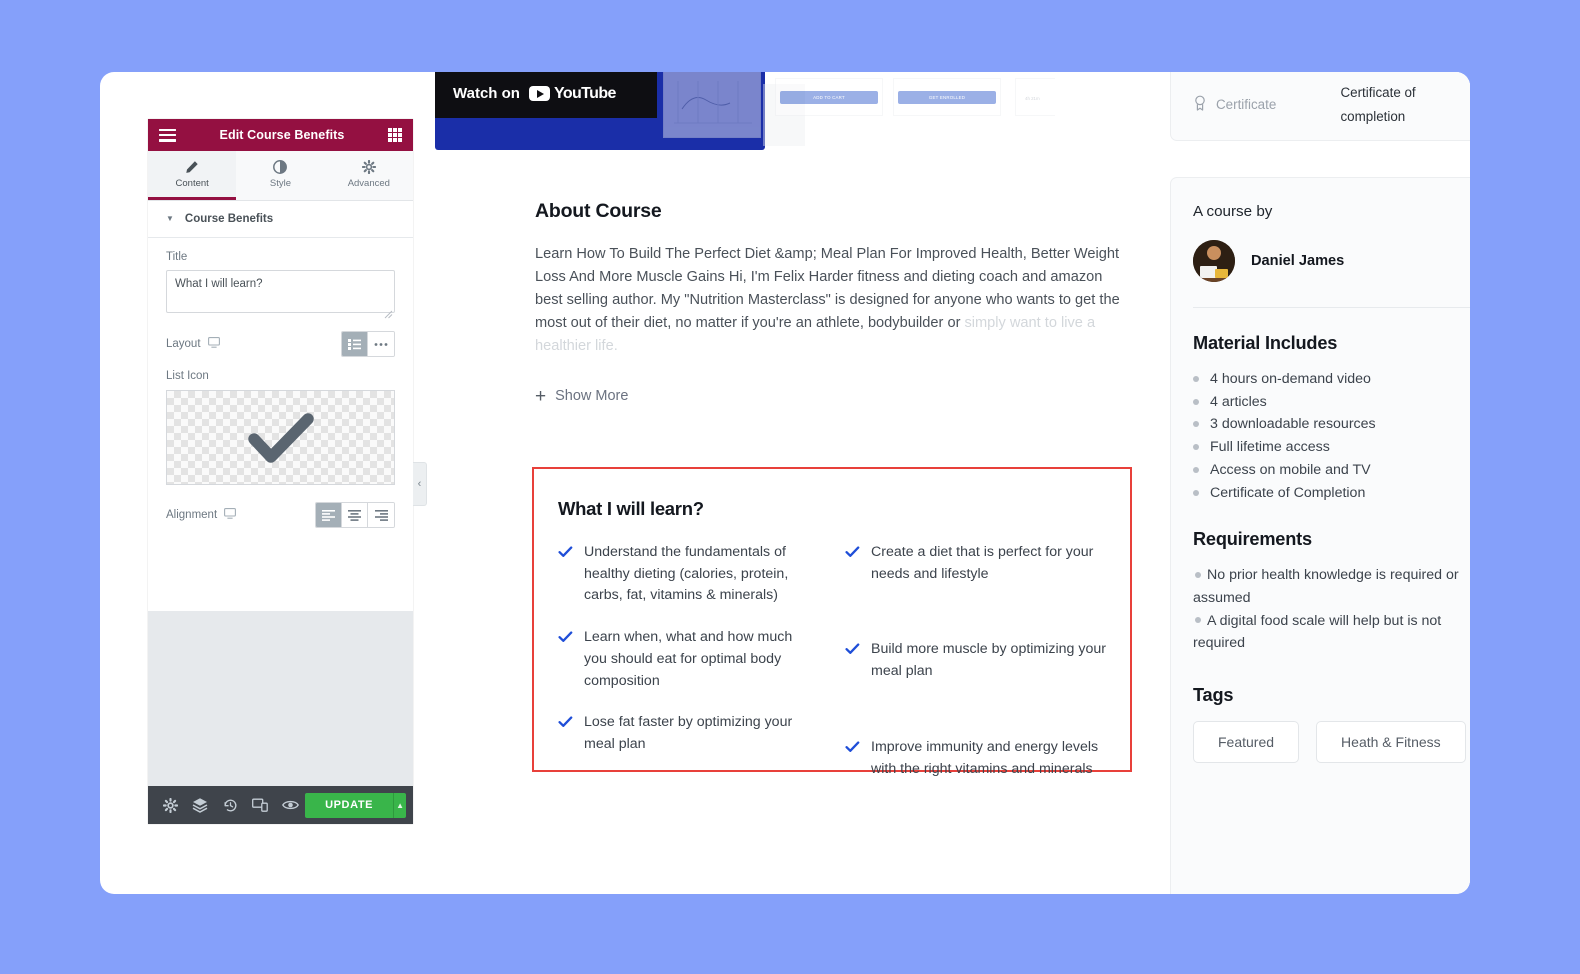 The image size is (1580, 974). Describe the element at coordinates (598, 211) in the screenshot. I see `about-course-heading: About Course` at that location.